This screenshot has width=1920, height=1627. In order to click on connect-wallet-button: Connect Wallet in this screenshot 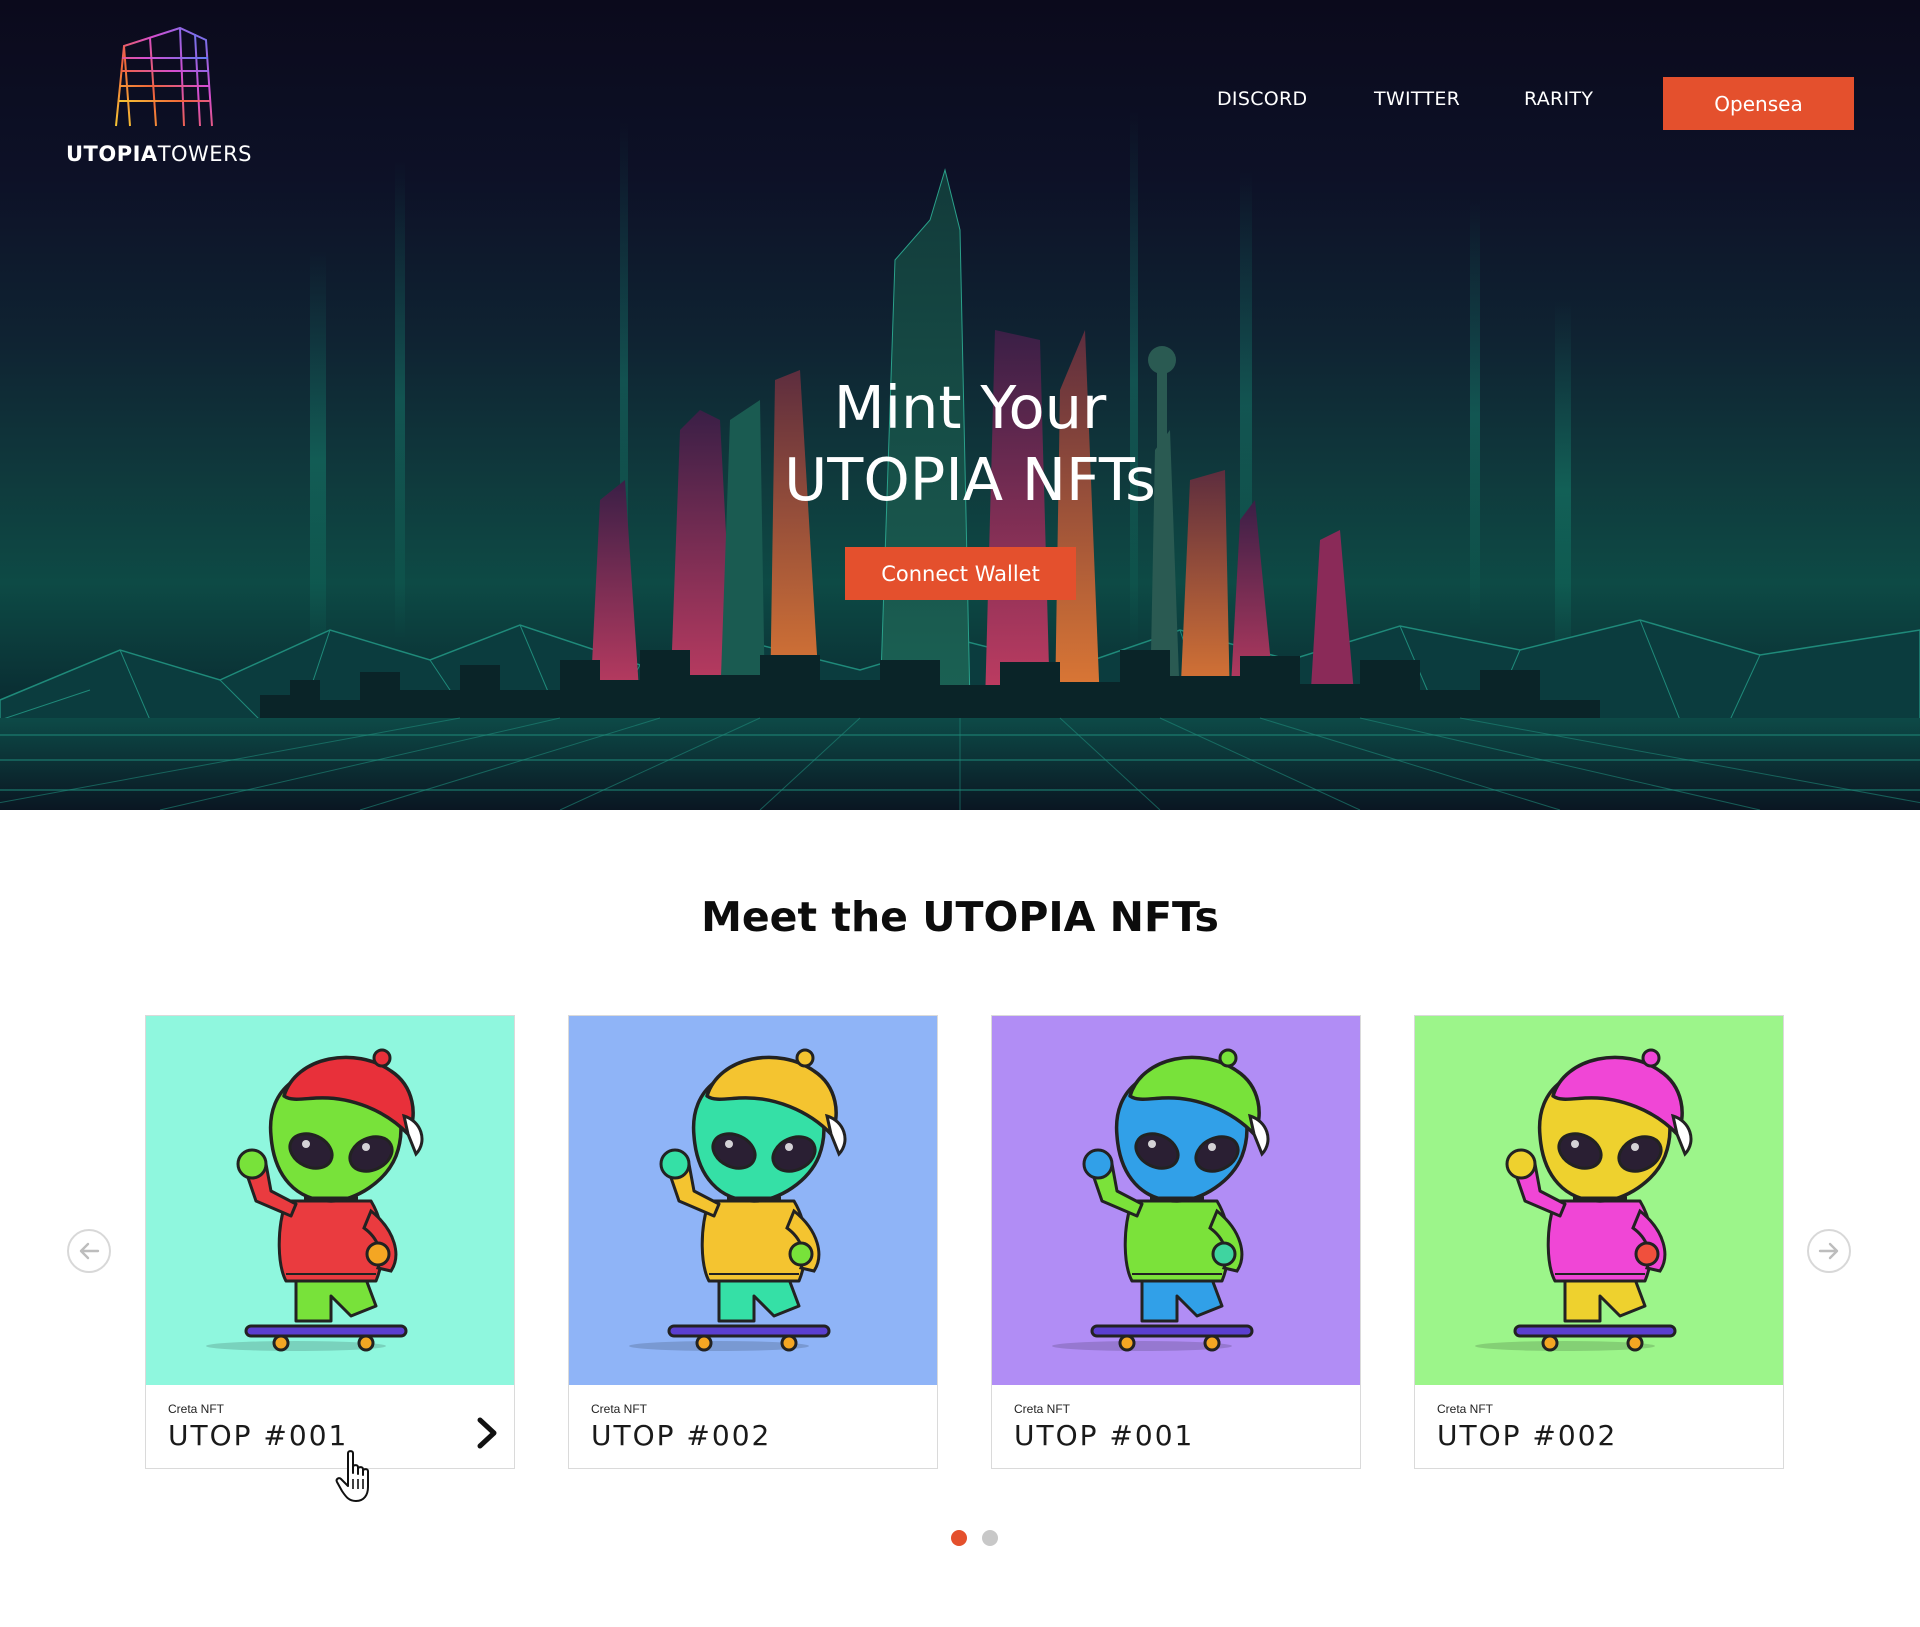, I will do `click(960, 573)`.